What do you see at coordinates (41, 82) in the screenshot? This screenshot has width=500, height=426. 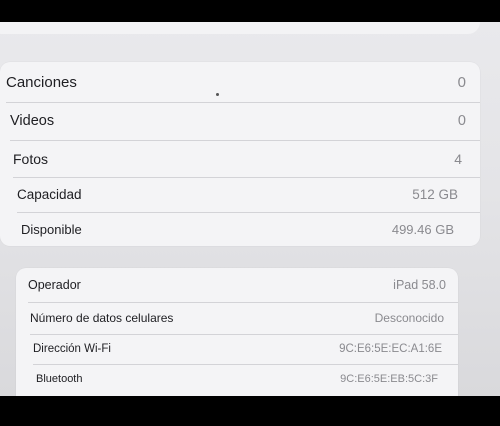 I see `row-label: Canciones` at bounding box center [41, 82].